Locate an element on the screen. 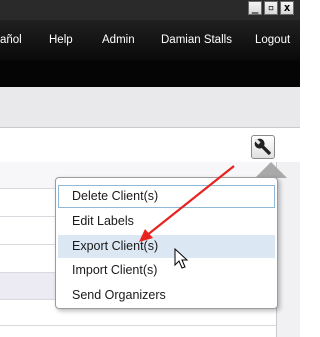 Image resolution: width=320 pixels, height=337 pixels. tools-button is located at coordinates (263, 147).